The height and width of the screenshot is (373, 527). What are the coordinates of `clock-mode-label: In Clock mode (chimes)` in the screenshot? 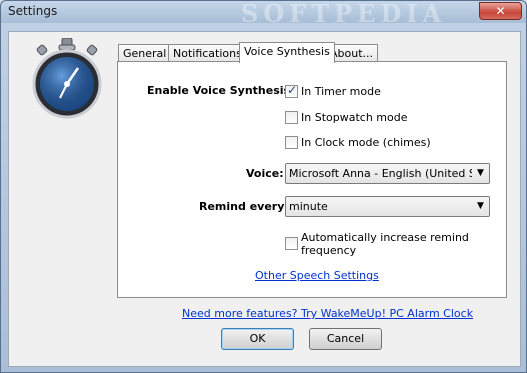 It's located at (366, 142).